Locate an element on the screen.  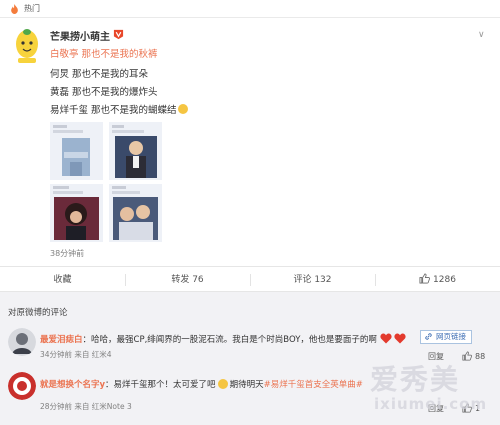
comment-2-like-count: 1 is located at coordinates (478, 408).